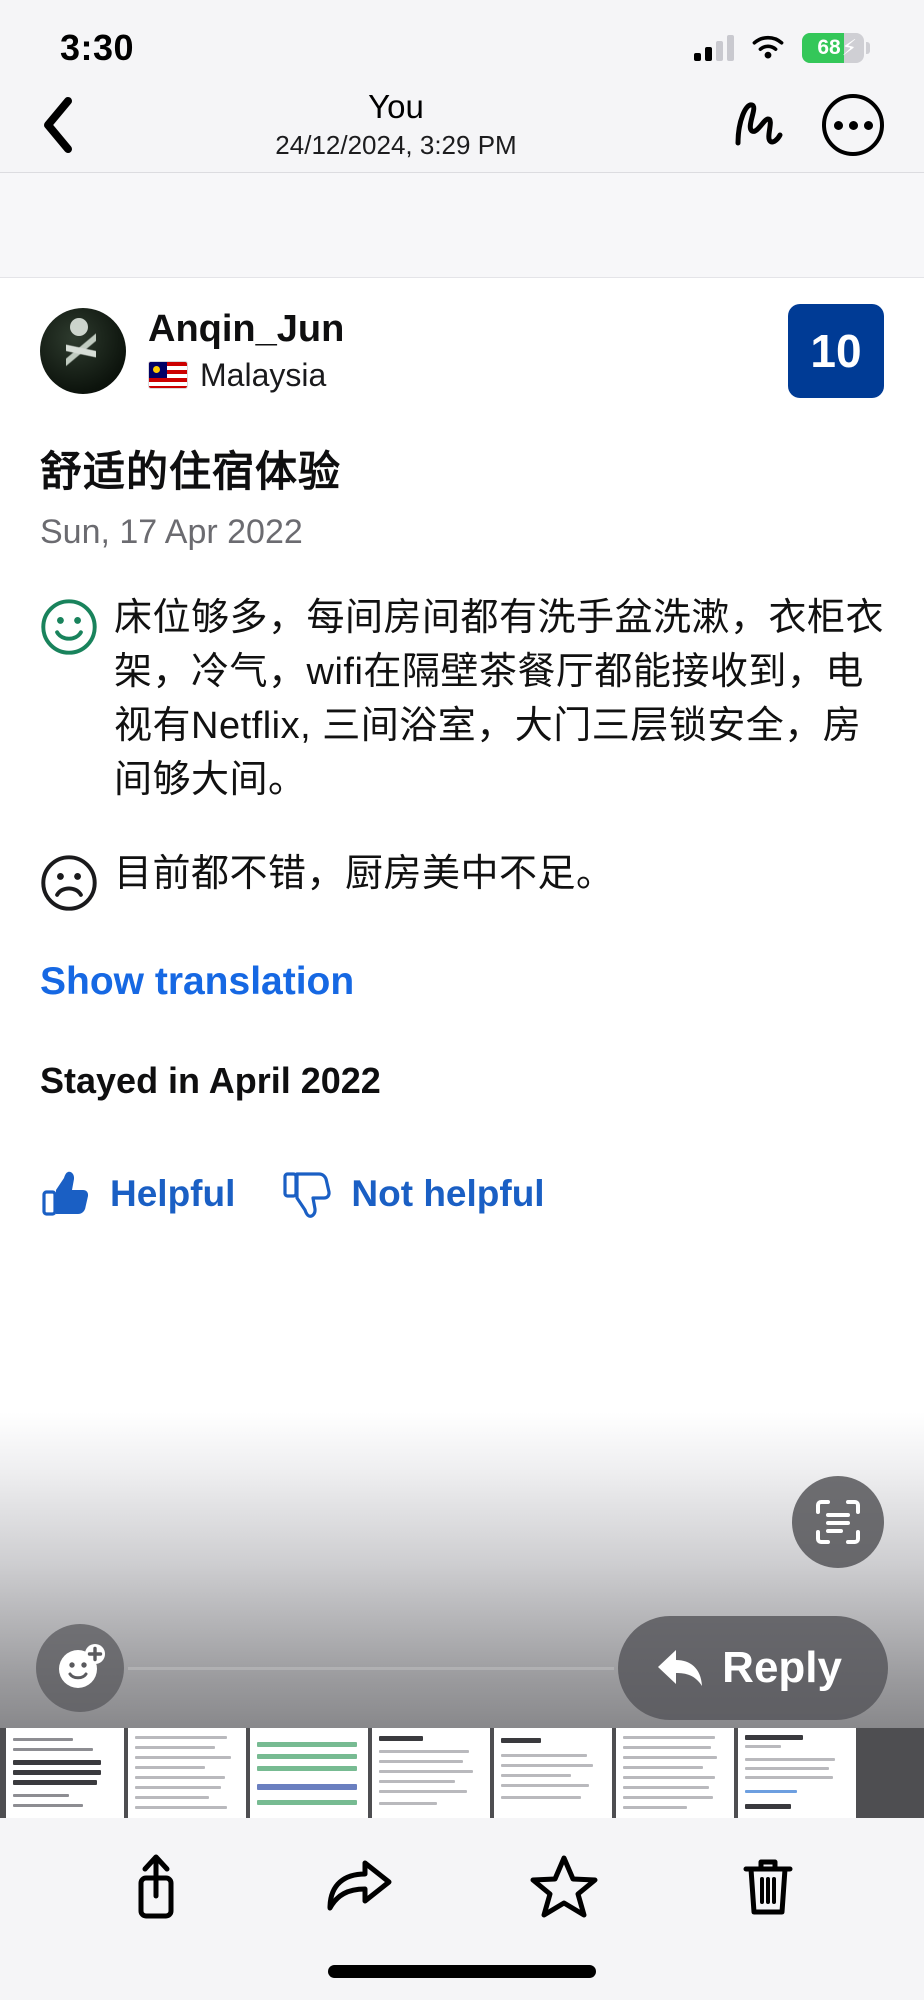 The height and width of the screenshot is (2000, 924). I want to click on status-bar-indicators: 68 ⚡, so click(782, 48).